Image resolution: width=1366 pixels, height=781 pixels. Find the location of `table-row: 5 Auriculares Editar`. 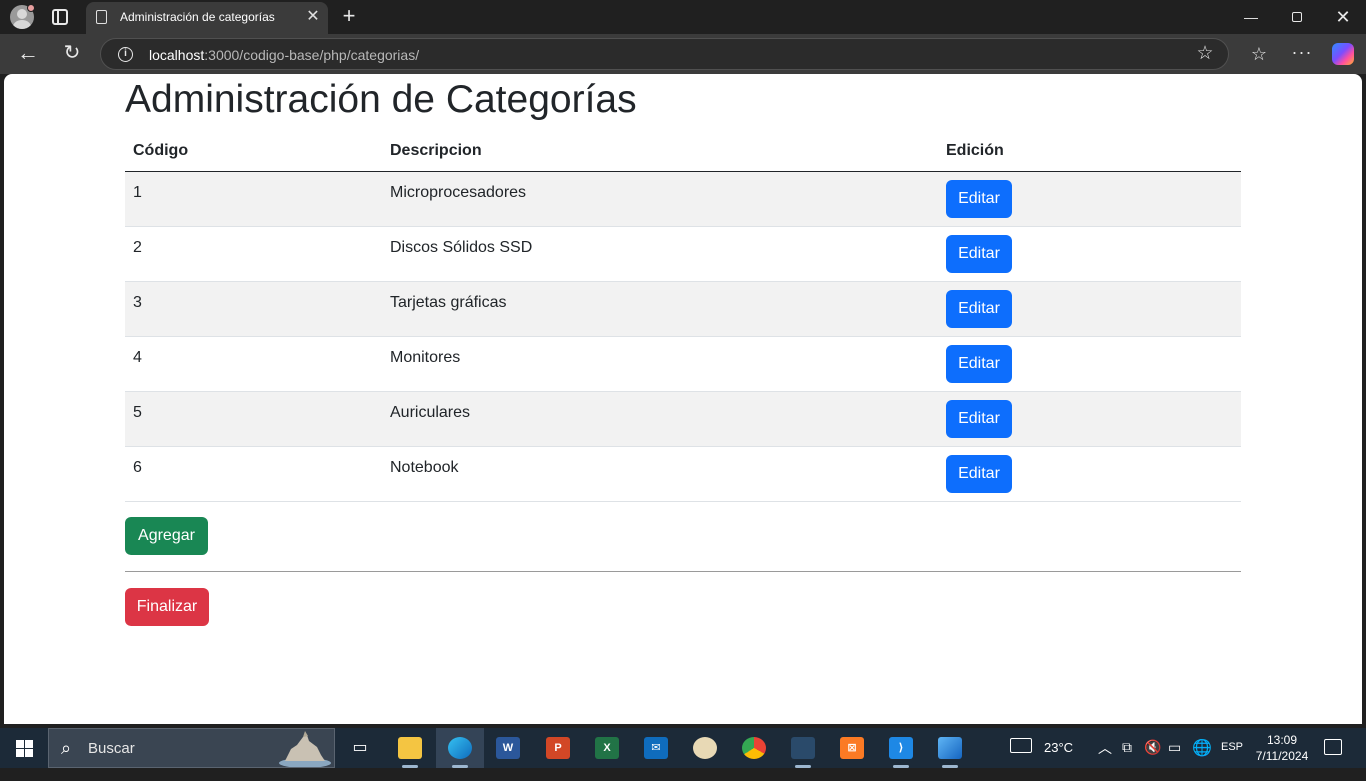

table-row: 5 Auriculares Editar is located at coordinates (683, 419).